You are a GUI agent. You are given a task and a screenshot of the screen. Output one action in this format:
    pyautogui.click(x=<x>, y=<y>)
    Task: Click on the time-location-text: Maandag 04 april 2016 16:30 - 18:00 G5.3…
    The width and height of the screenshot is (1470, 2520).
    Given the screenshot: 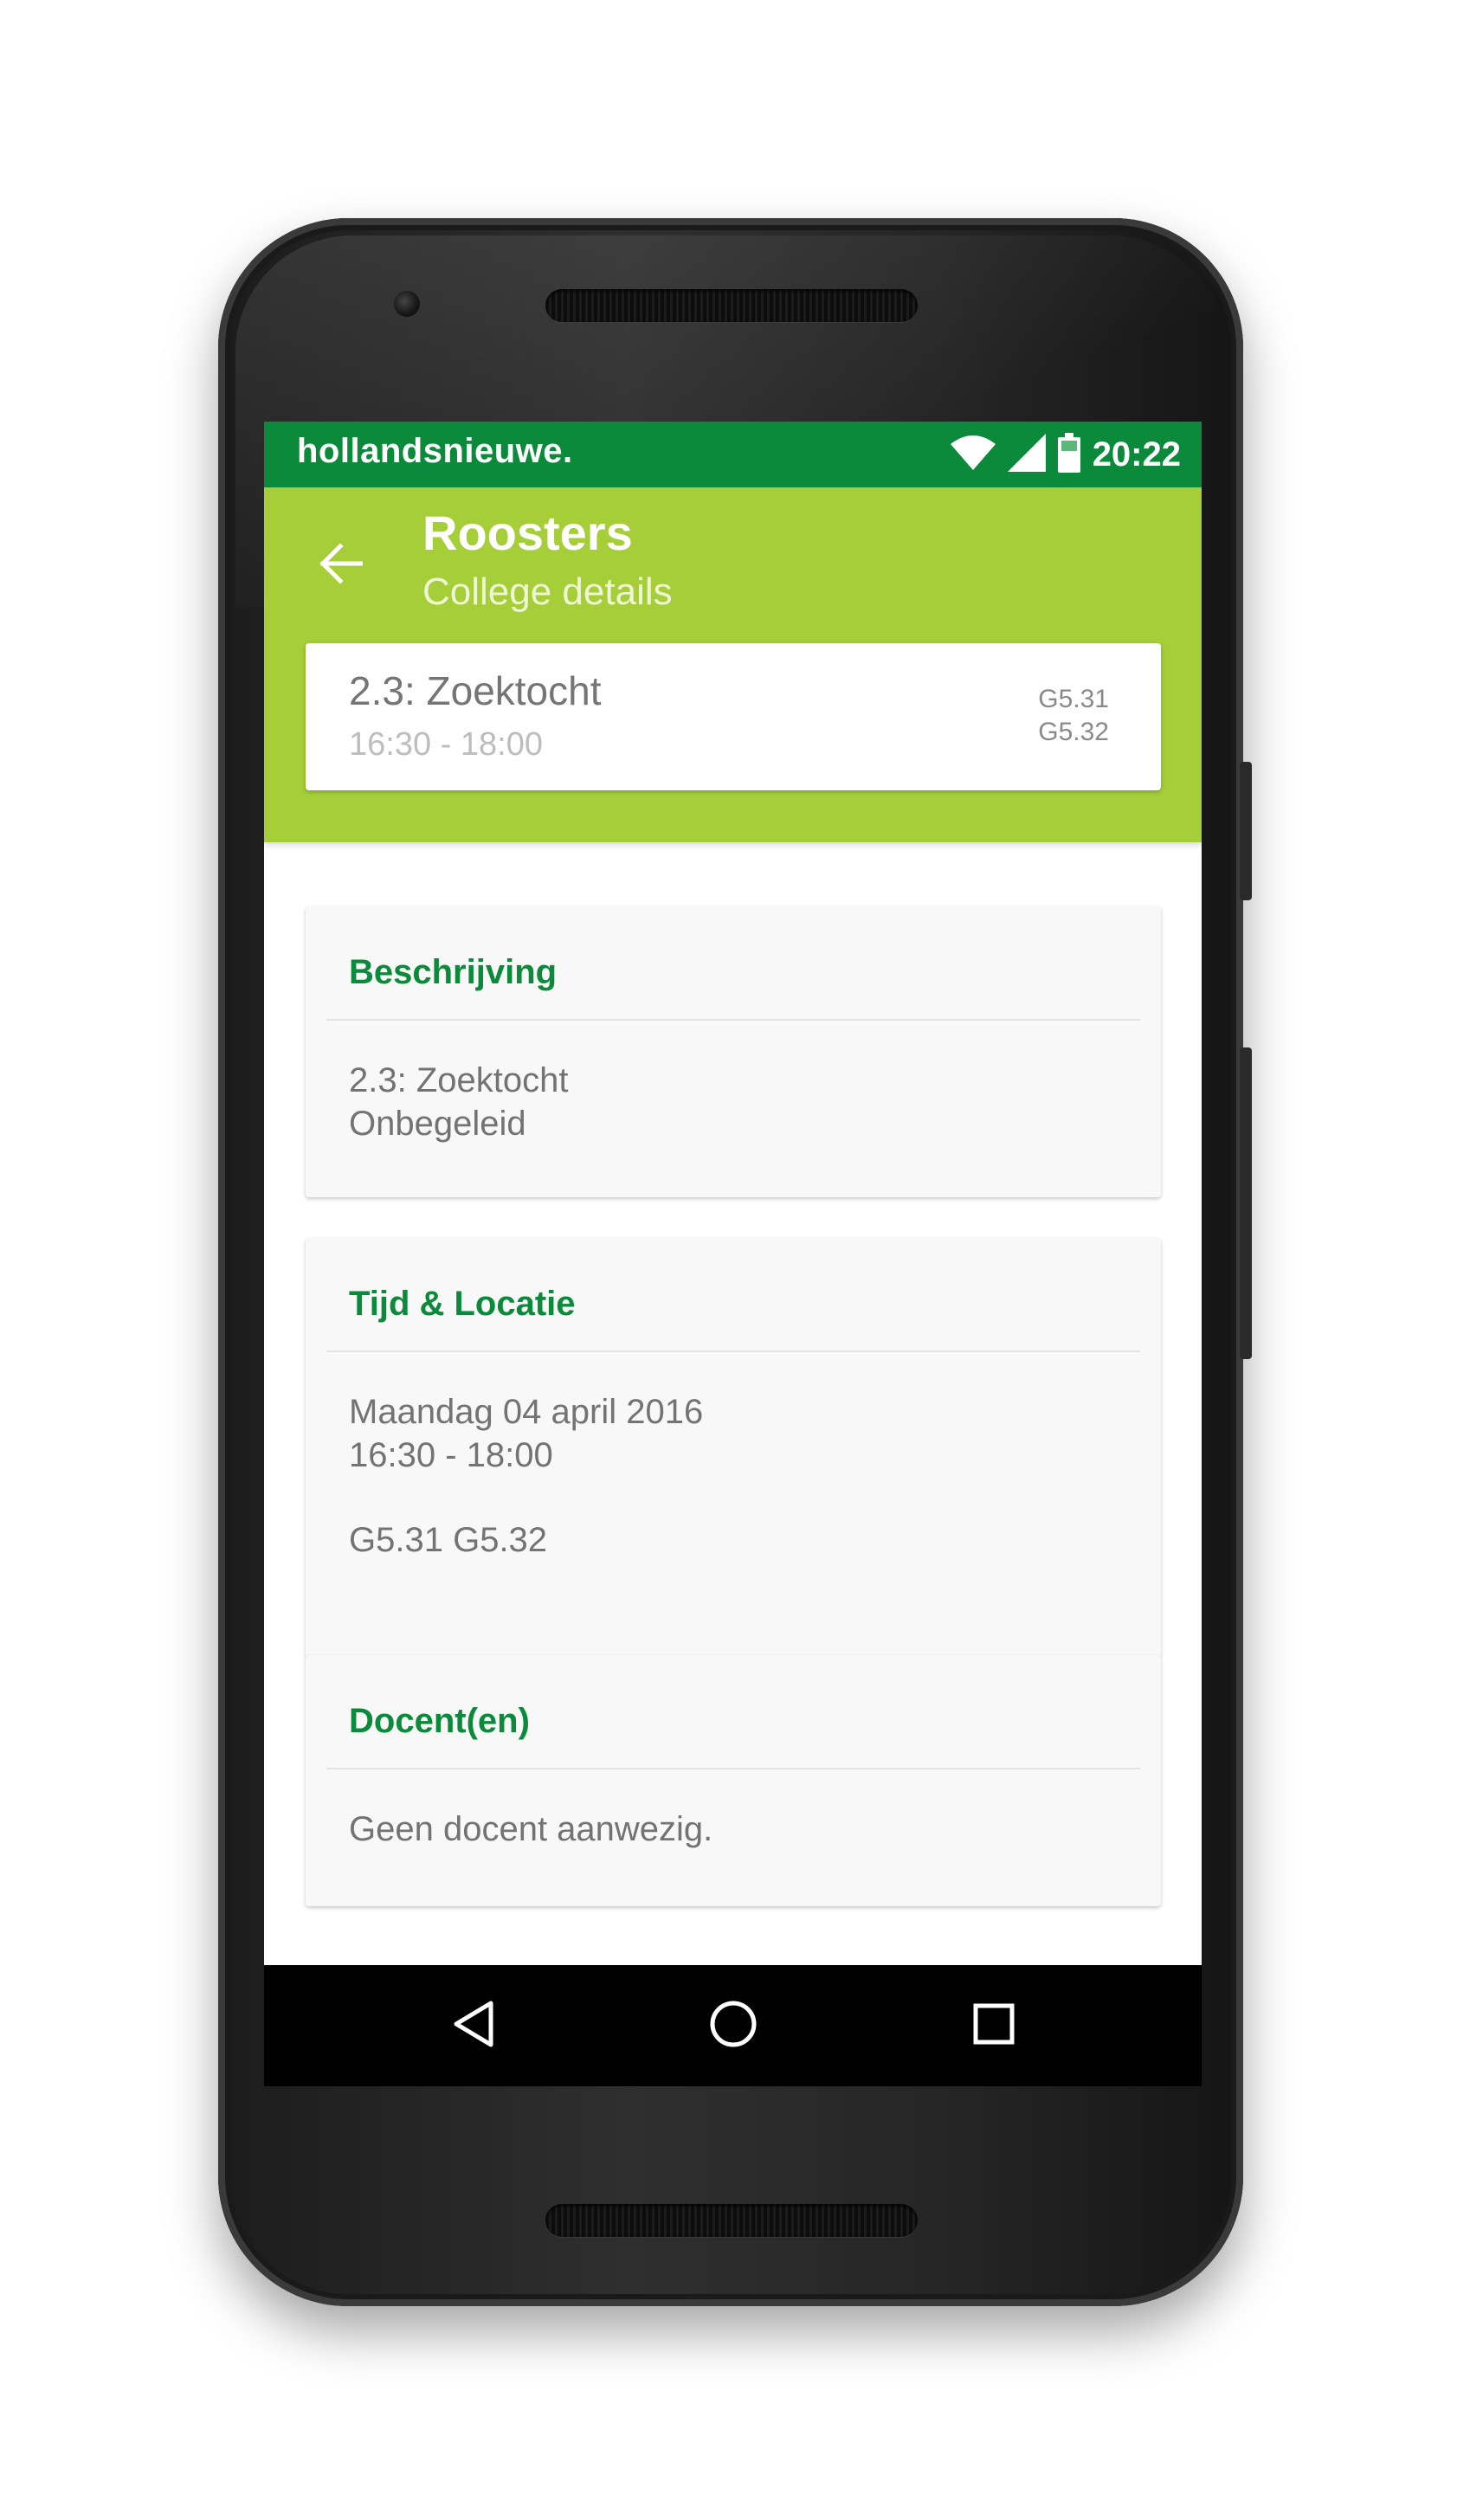 What is the action you would take?
    pyautogui.click(x=526, y=1476)
    